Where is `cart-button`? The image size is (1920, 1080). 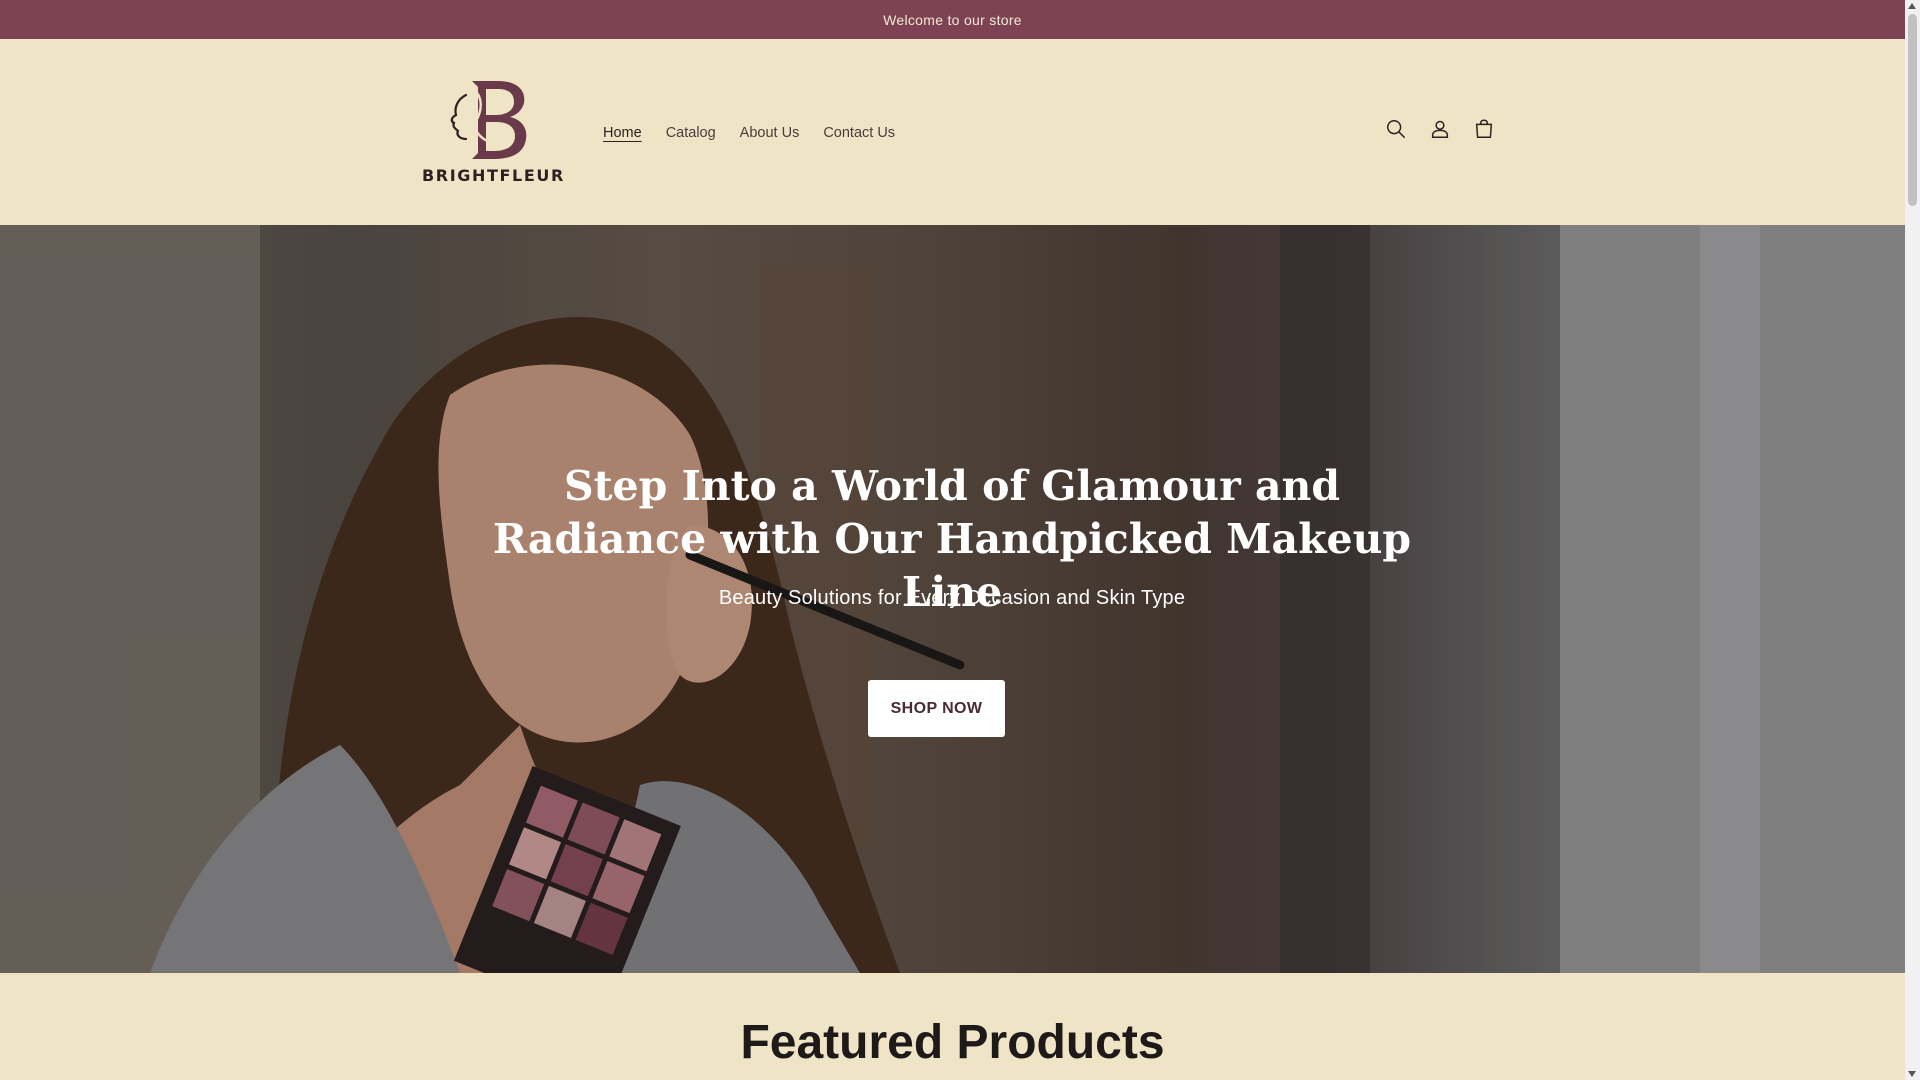
cart-button is located at coordinates (1484, 129).